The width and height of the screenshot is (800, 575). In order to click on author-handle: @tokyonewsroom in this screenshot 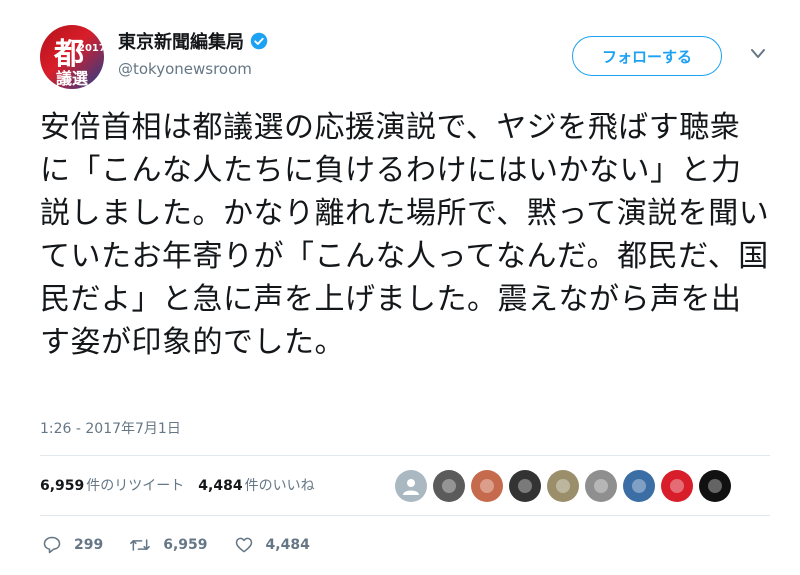, I will do `click(185, 69)`.